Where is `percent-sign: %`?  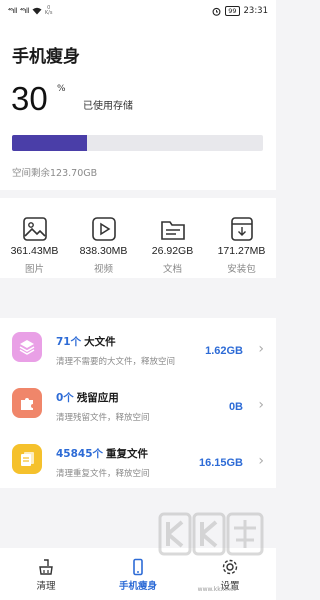
percent-sign: % is located at coordinates (61, 89).